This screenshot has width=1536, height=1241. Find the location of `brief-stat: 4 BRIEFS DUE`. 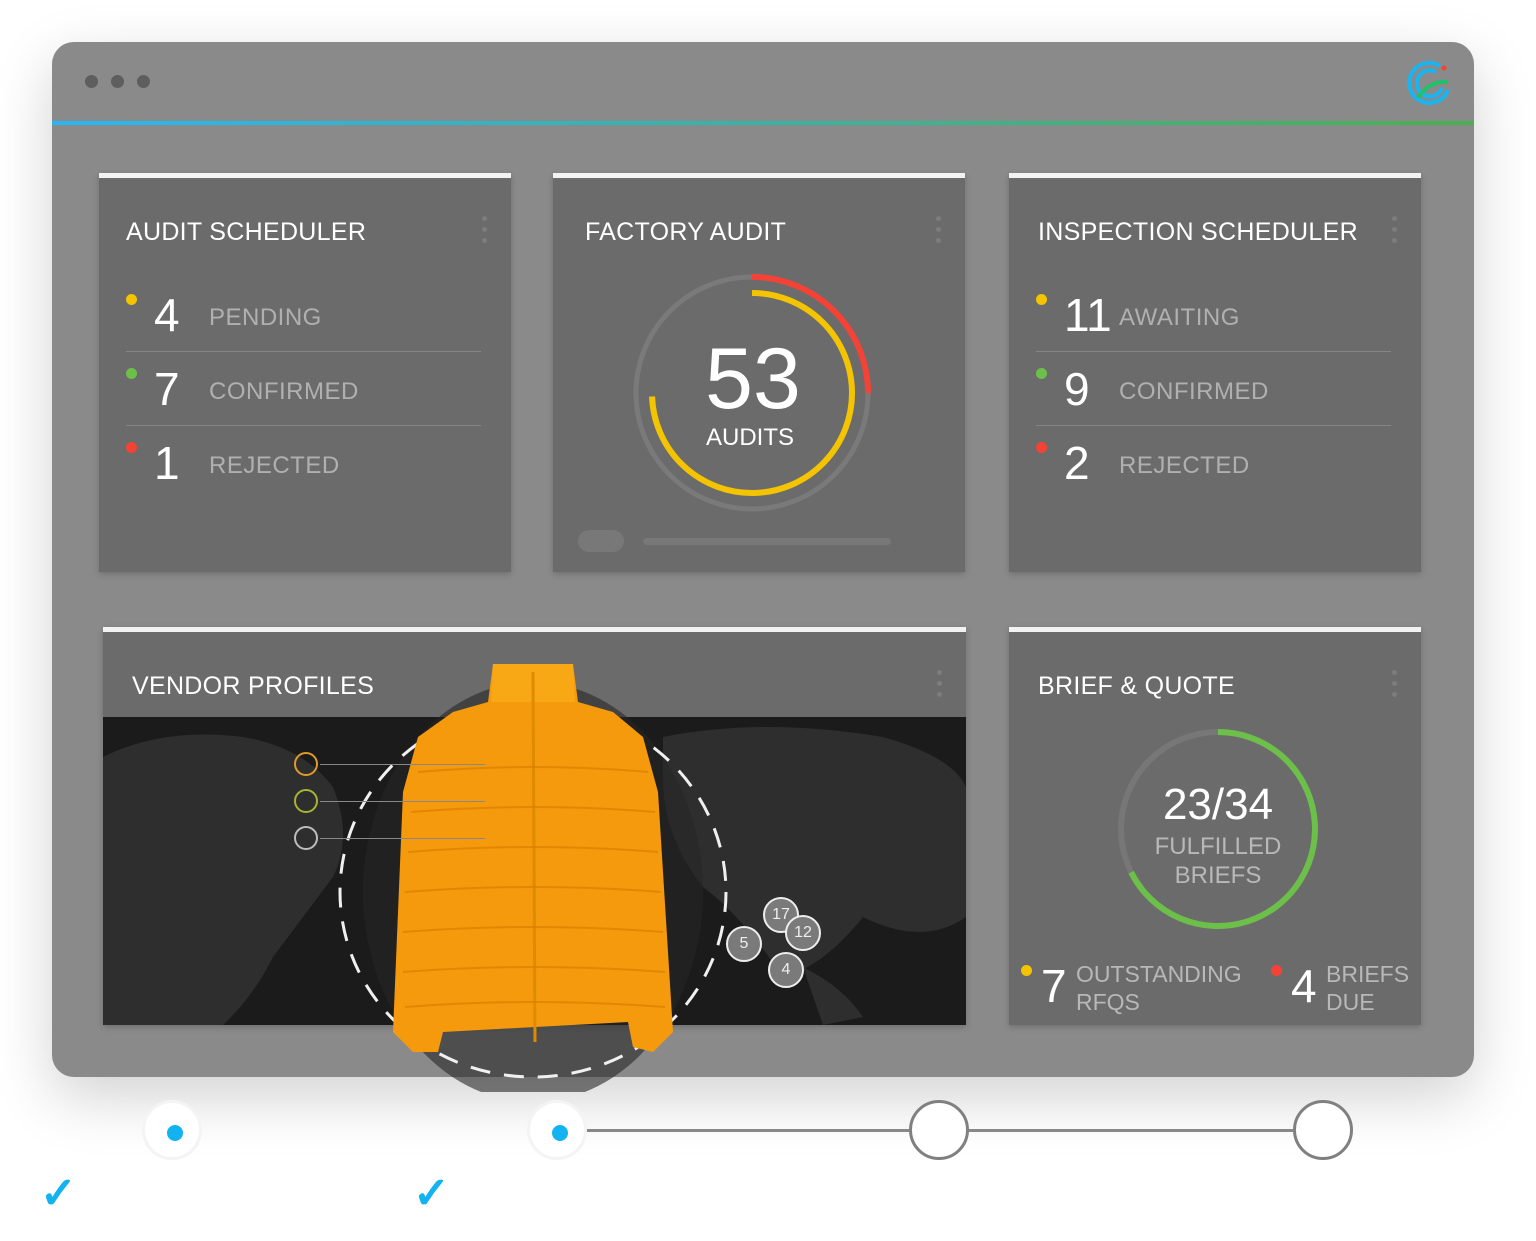

brief-stat: 4 BRIEFS DUE is located at coordinates (1346, 989).